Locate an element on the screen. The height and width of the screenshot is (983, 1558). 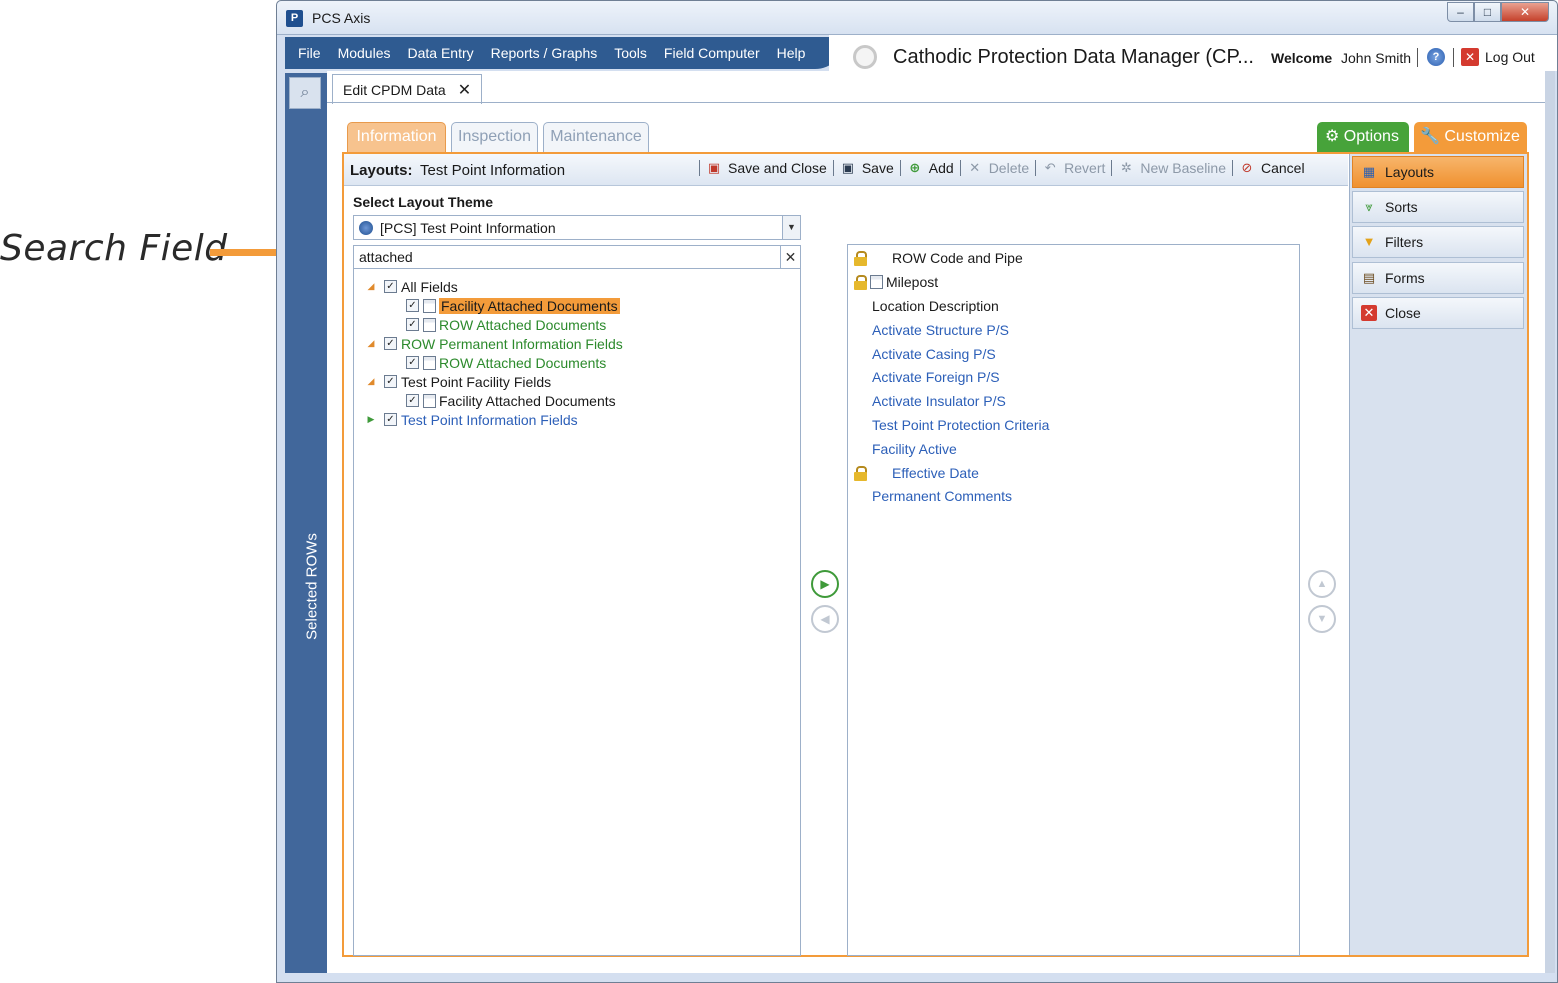
list-item: Permanent Comments is located at coordinates (942, 496).